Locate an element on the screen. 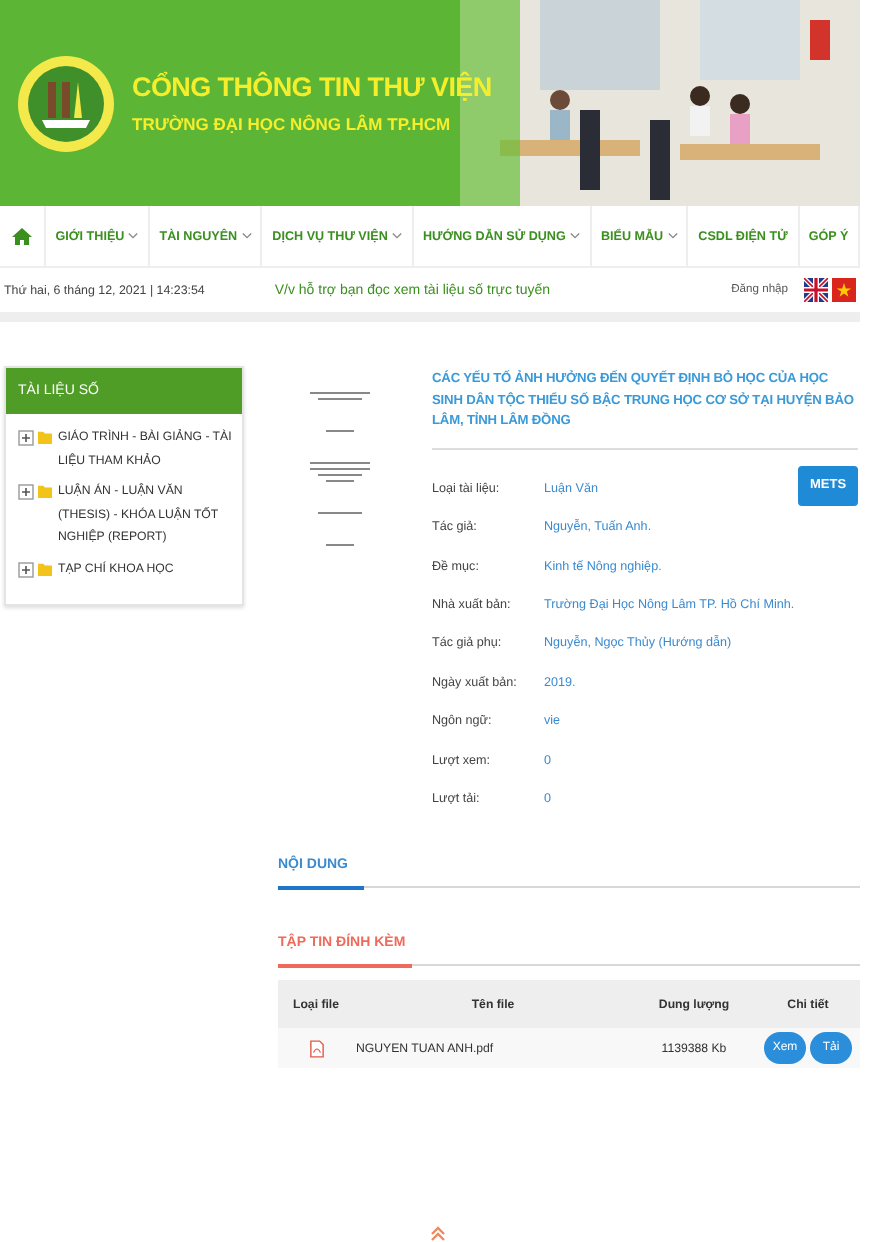  site-subtitle: TRƯỜNG ĐẠI HỌC NÔNG LÂM TP.HCM is located at coordinates (292, 124).